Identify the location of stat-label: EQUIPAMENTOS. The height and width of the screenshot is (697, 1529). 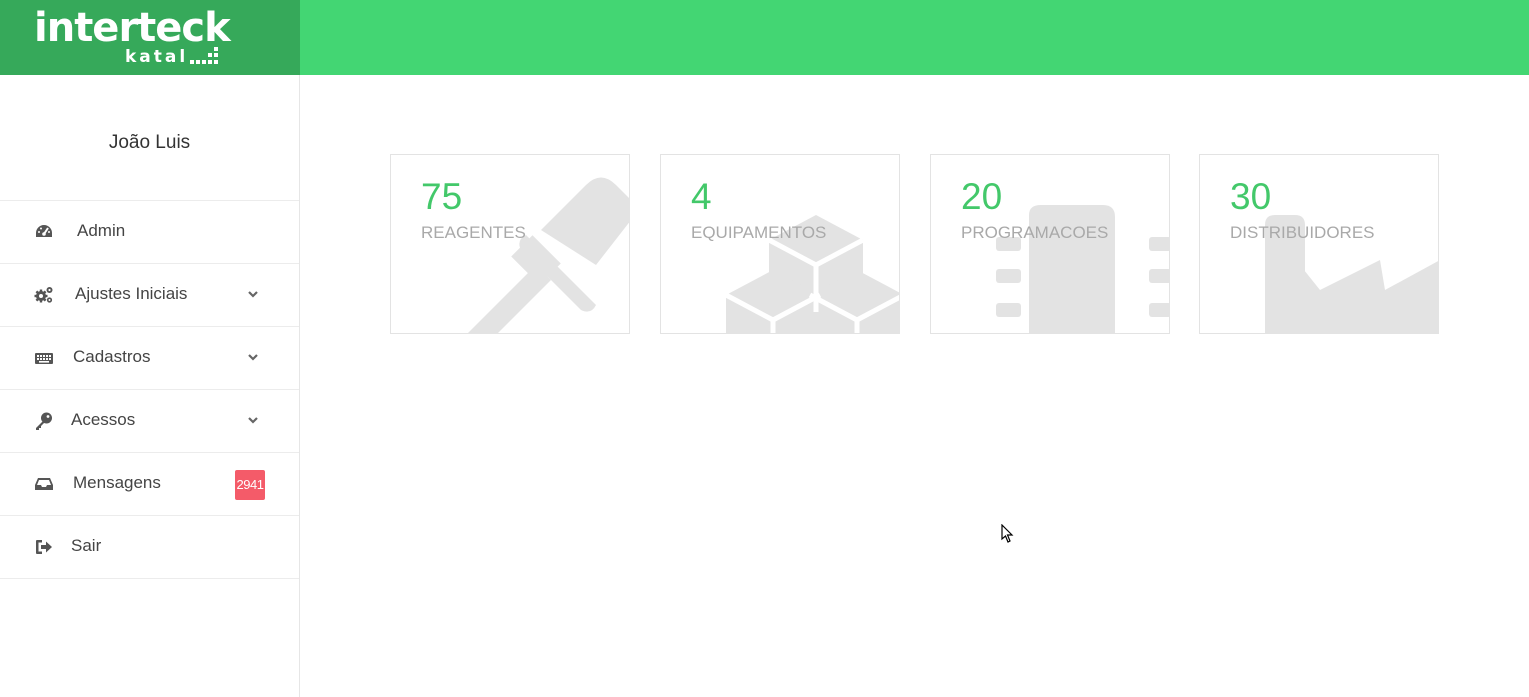
(759, 232).